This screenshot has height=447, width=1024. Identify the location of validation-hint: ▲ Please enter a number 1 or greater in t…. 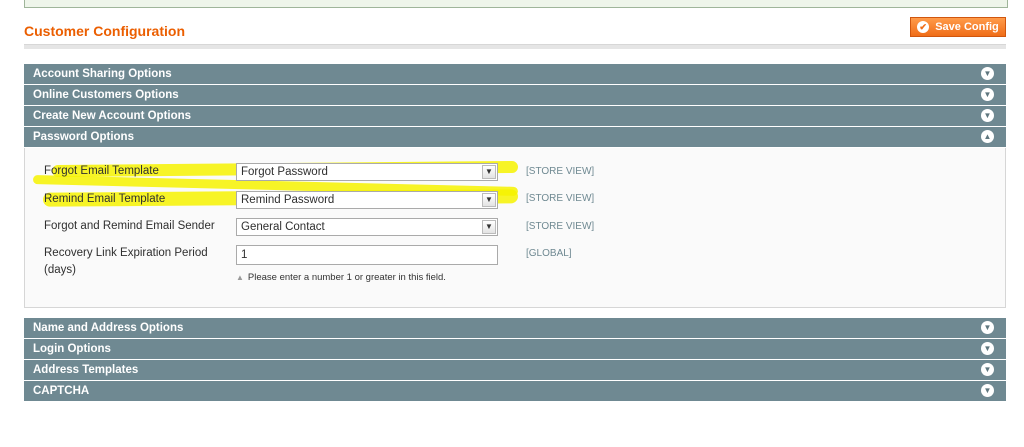
(341, 277).